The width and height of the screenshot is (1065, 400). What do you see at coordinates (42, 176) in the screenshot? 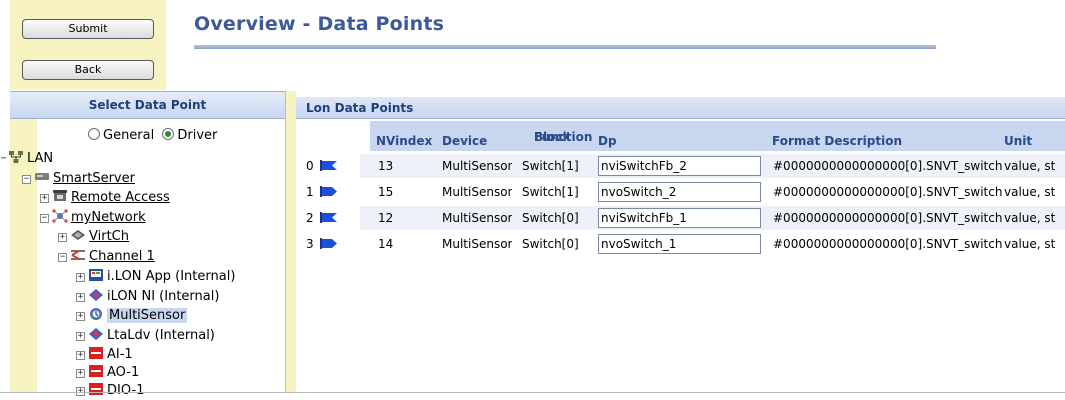
I see `server-icon` at bounding box center [42, 176].